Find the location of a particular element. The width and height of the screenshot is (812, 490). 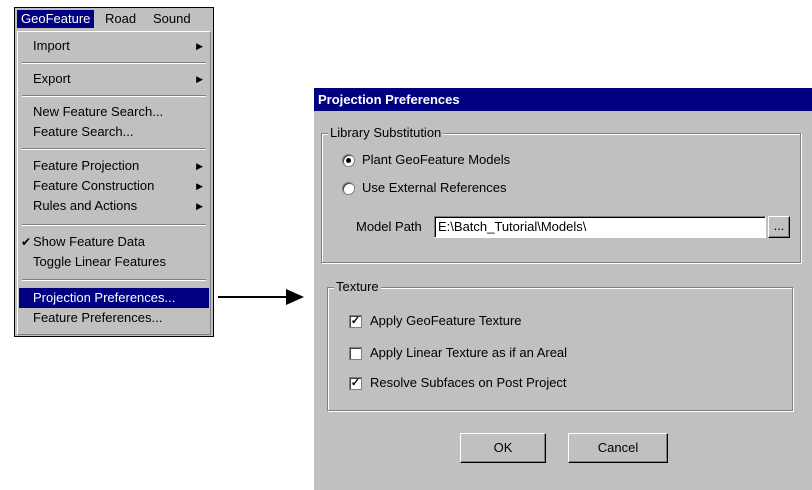

apply-linear-texture-checkbox is located at coordinates (355, 353).